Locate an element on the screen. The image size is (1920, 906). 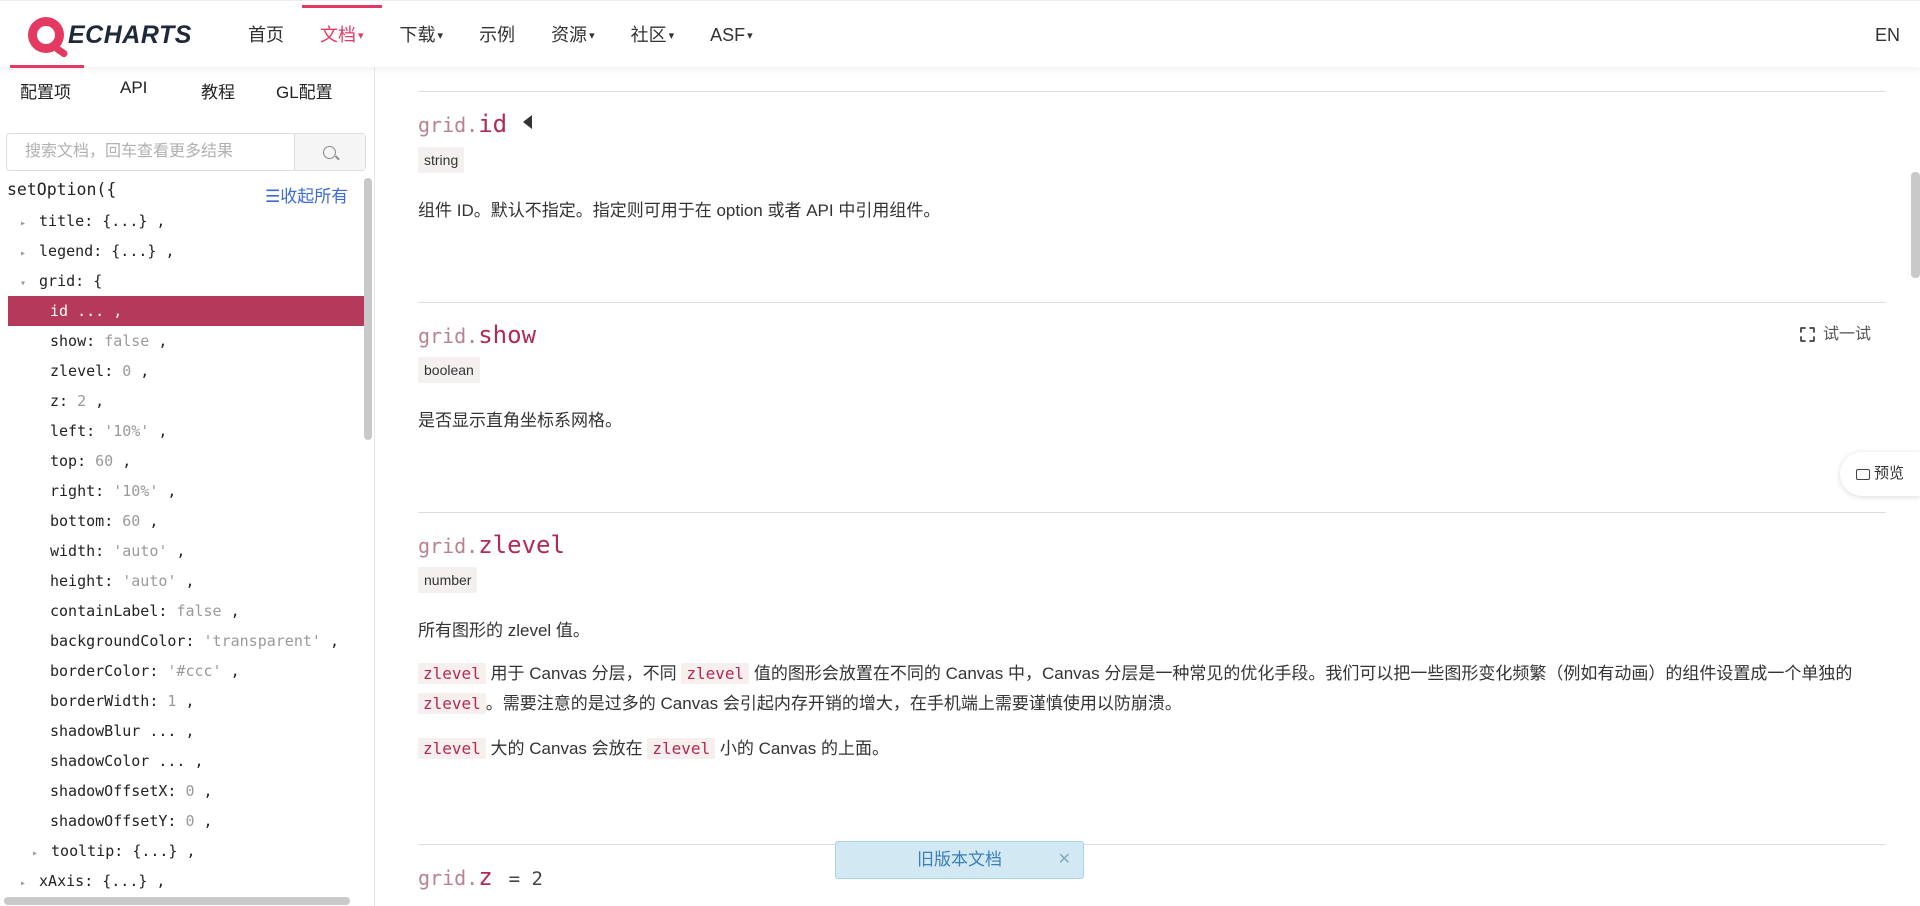
content-scrollbar is located at coordinates (1915, 225).